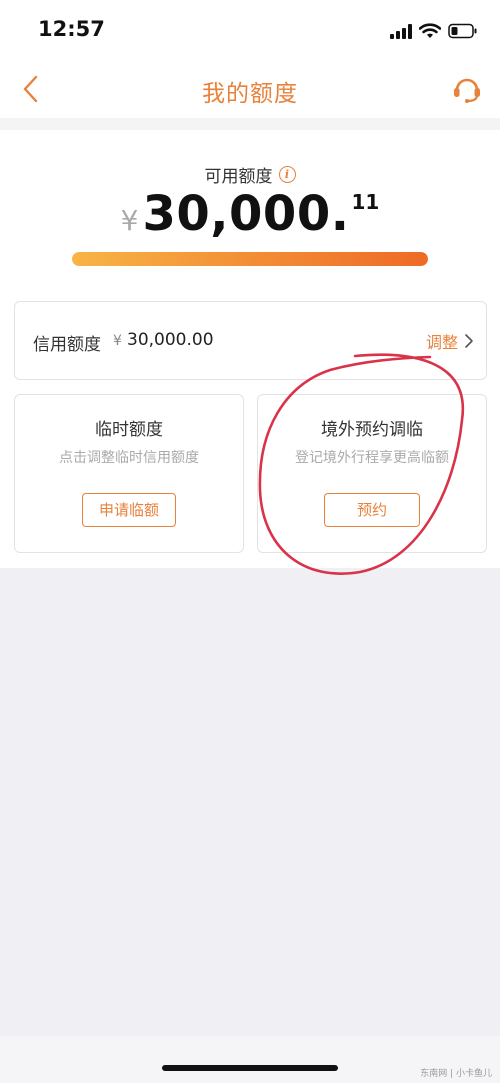 The width and height of the screenshot is (500, 1083). Describe the element at coordinates (372, 473) in the screenshot. I see `overseas-reservation-card: 境外预约调临 登记境外行程享更高临额 预约` at that location.